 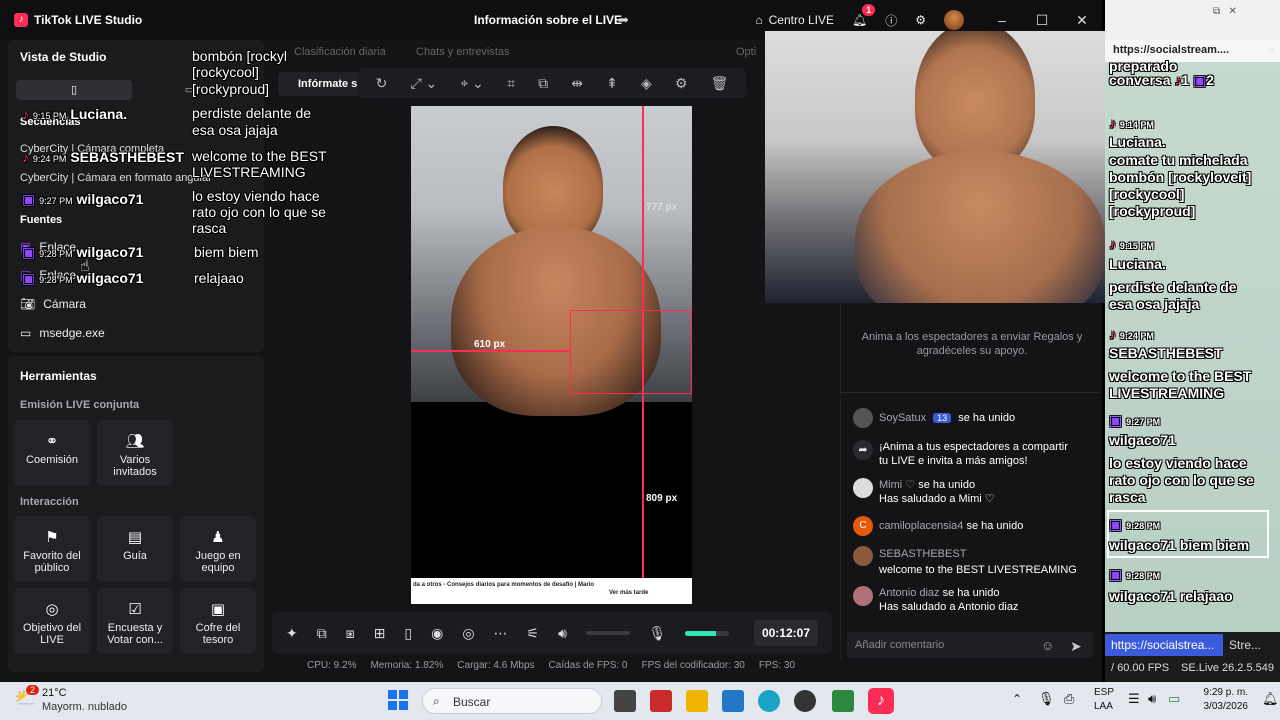 What do you see at coordinates (920, 20) in the screenshot?
I see `settings-button: ⚙` at bounding box center [920, 20].